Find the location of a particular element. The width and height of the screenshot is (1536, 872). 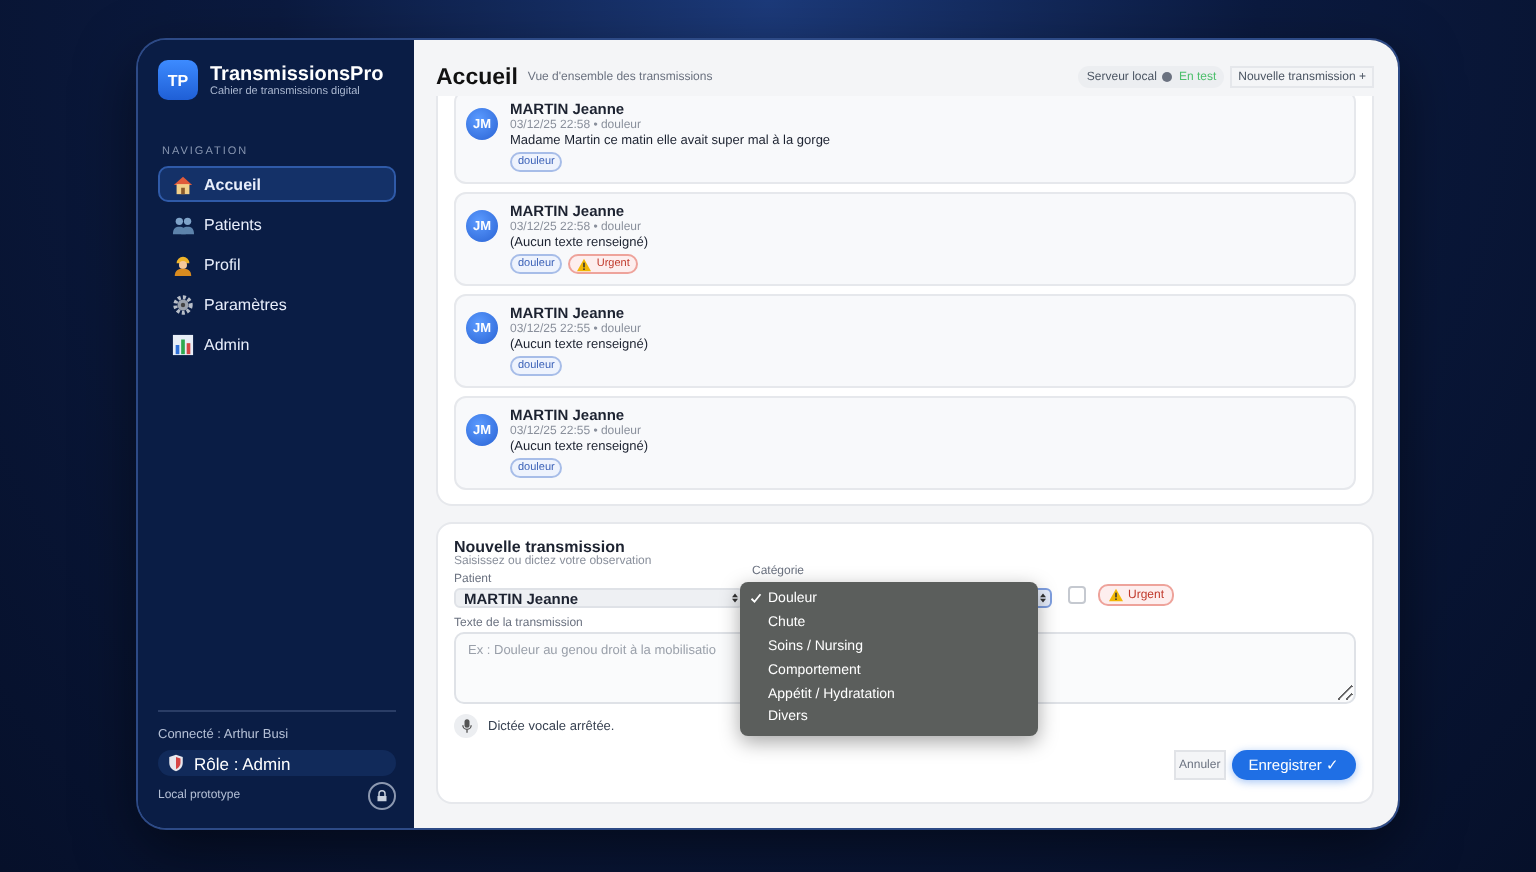

app-name: TransmissionsPro is located at coordinates (297, 74).